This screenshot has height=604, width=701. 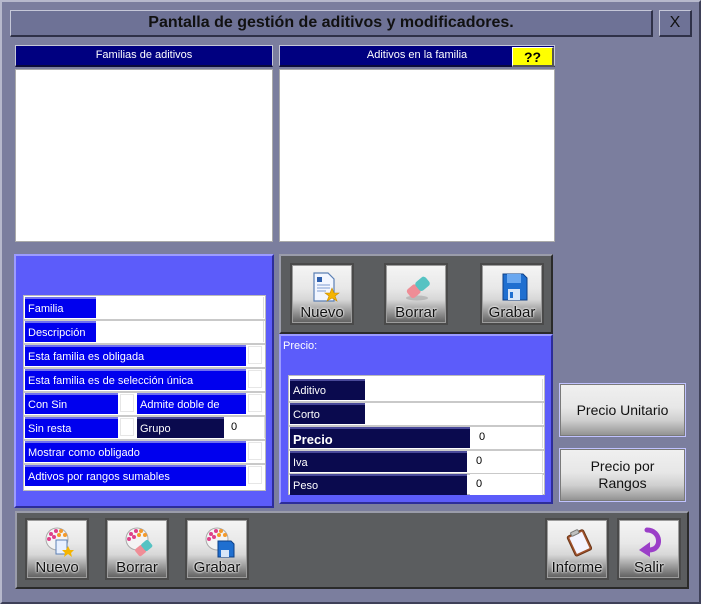 I want to click on additive-new-button: Nuevo, so click(x=322, y=294).